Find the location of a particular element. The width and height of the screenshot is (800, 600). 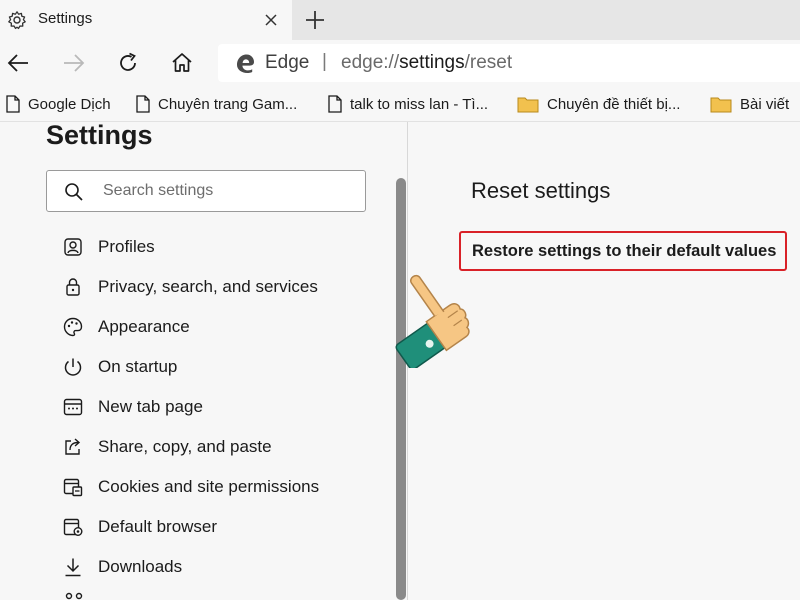

sidebar-item-privacy: Privacy, search, and services is located at coordinates (225, 287).